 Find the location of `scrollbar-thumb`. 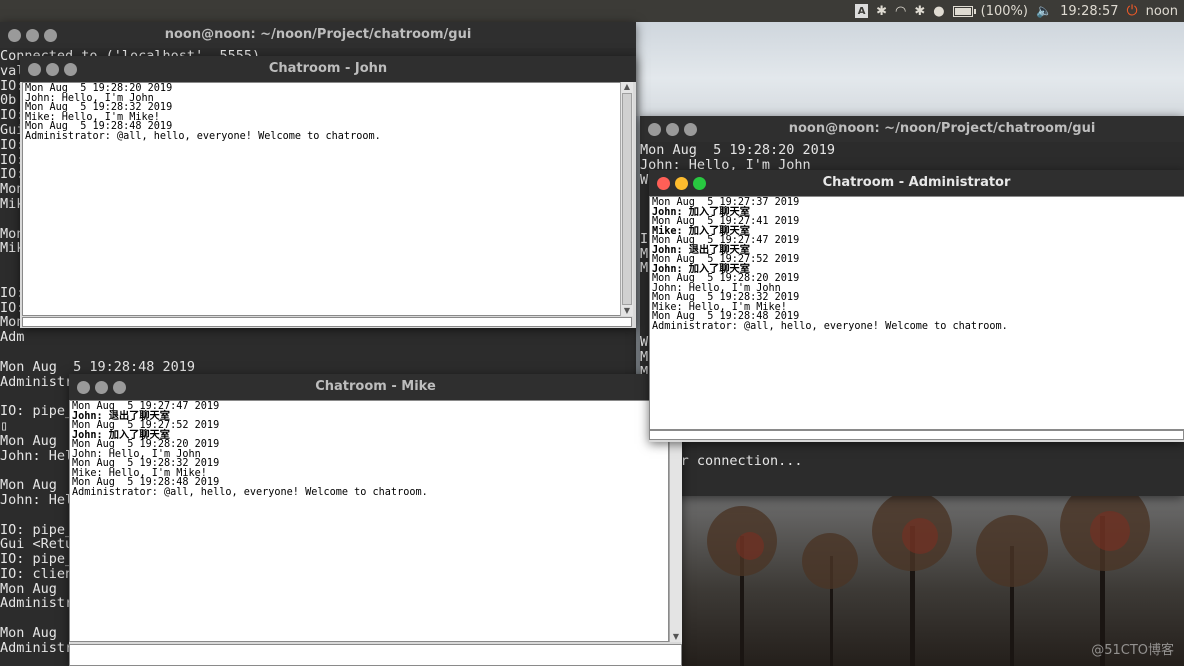

scrollbar-thumb is located at coordinates (627, 199).